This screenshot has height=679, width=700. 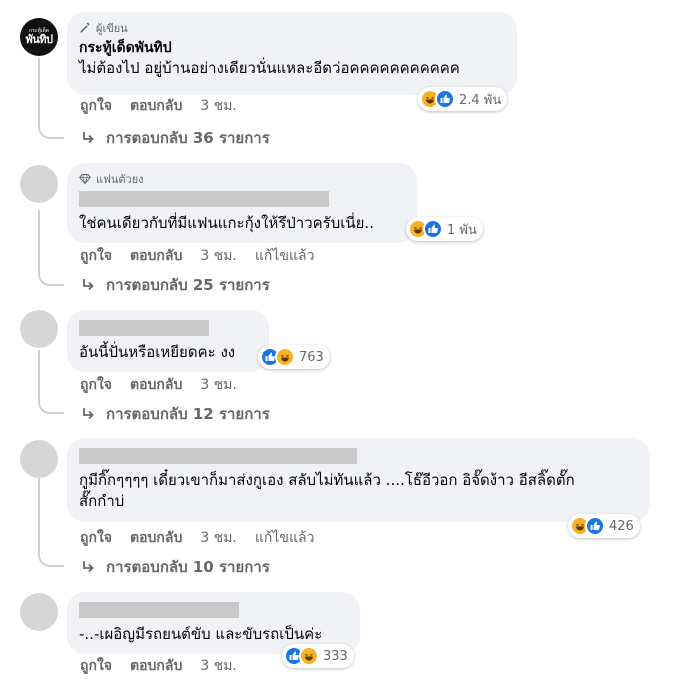 What do you see at coordinates (335, 656) in the screenshot?
I see `reaction-count: 333` at bounding box center [335, 656].